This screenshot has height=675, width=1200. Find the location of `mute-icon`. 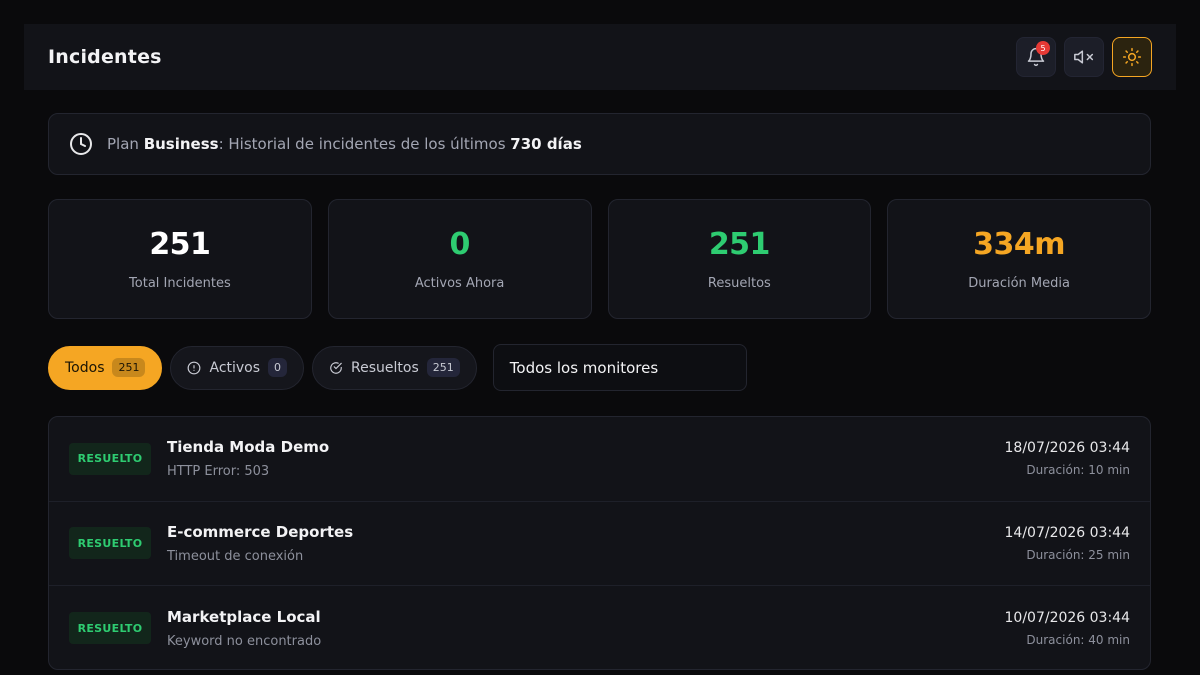

mute-icon is located at coordinates (1084, 57).